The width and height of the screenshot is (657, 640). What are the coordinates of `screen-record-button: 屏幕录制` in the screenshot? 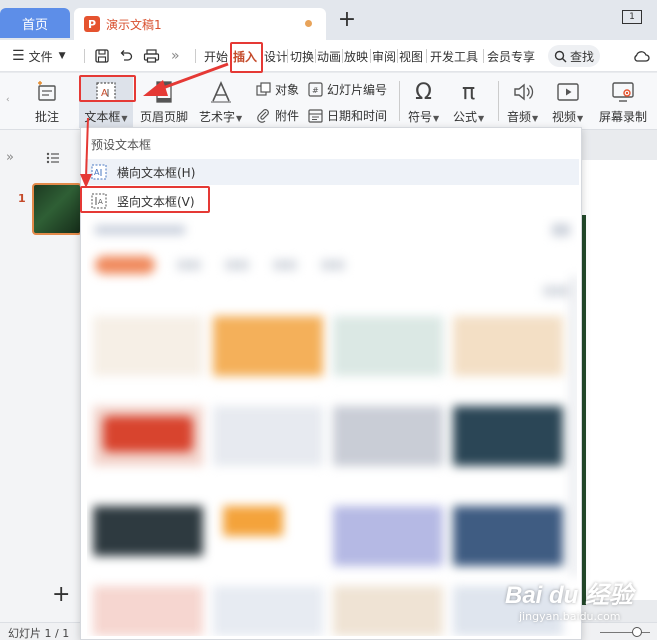 It's located at (623, 102).